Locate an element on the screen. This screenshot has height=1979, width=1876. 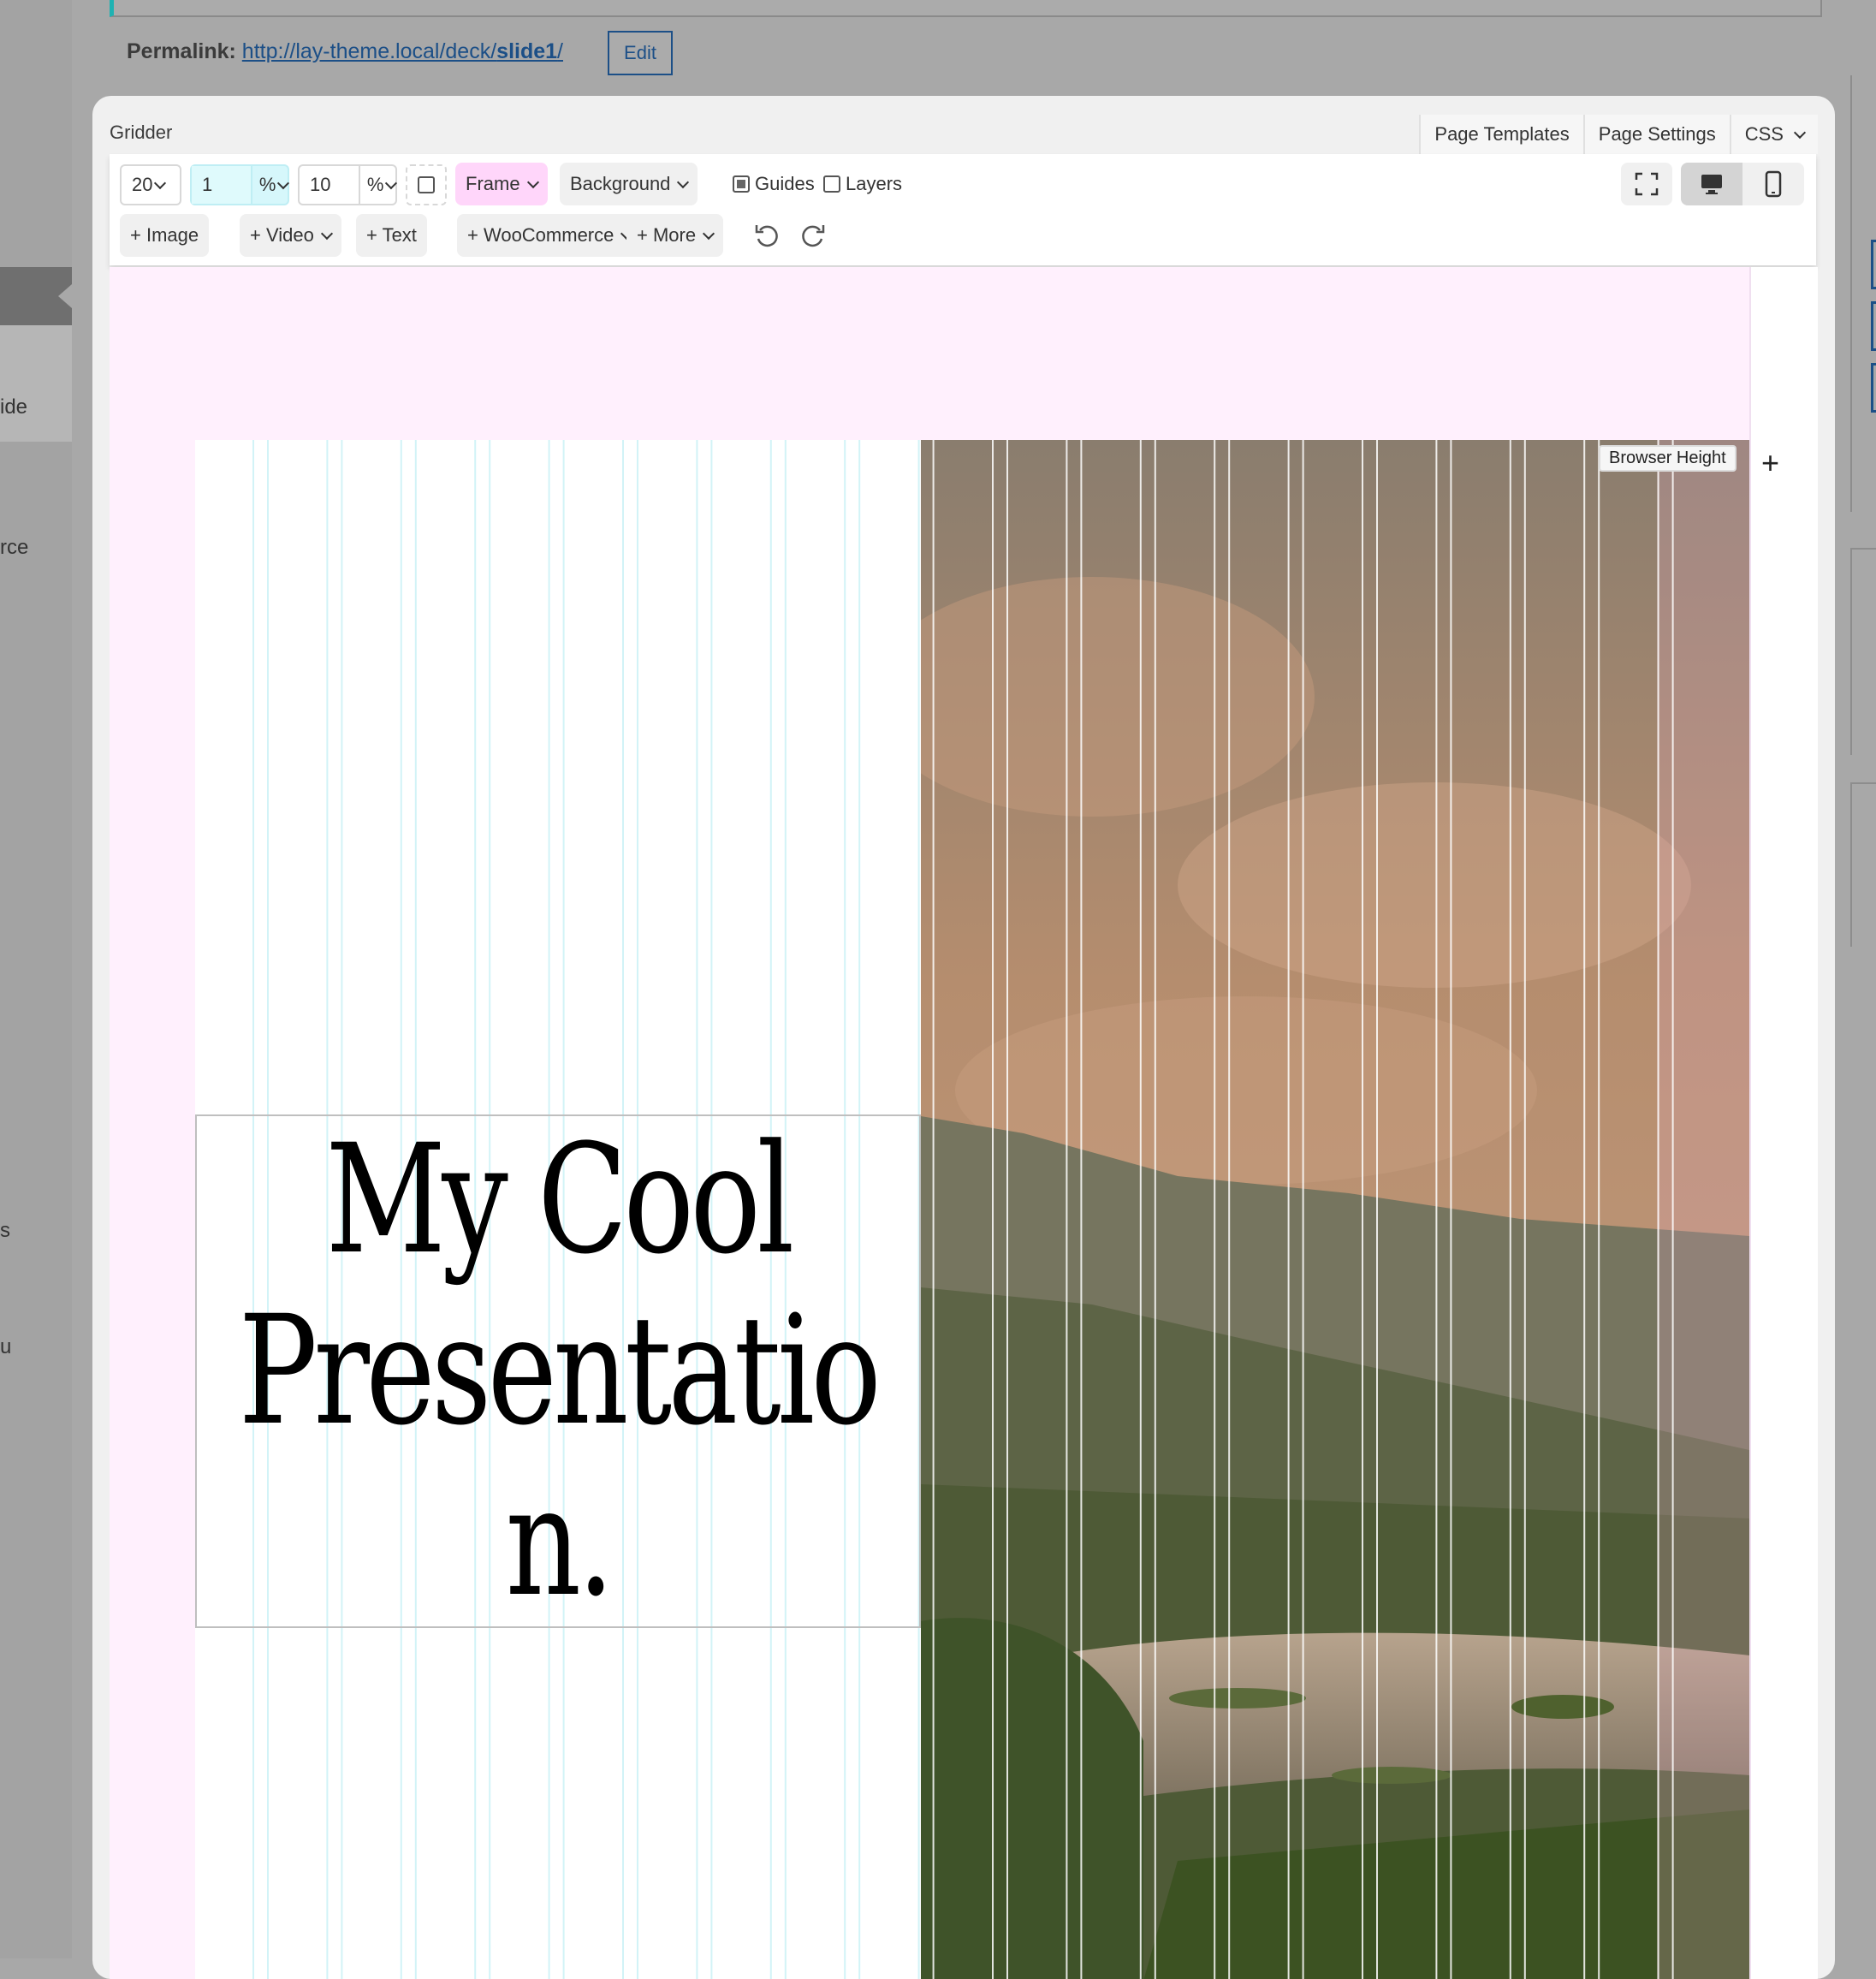
sidebar-active-item is located at coordinates (36, 296).